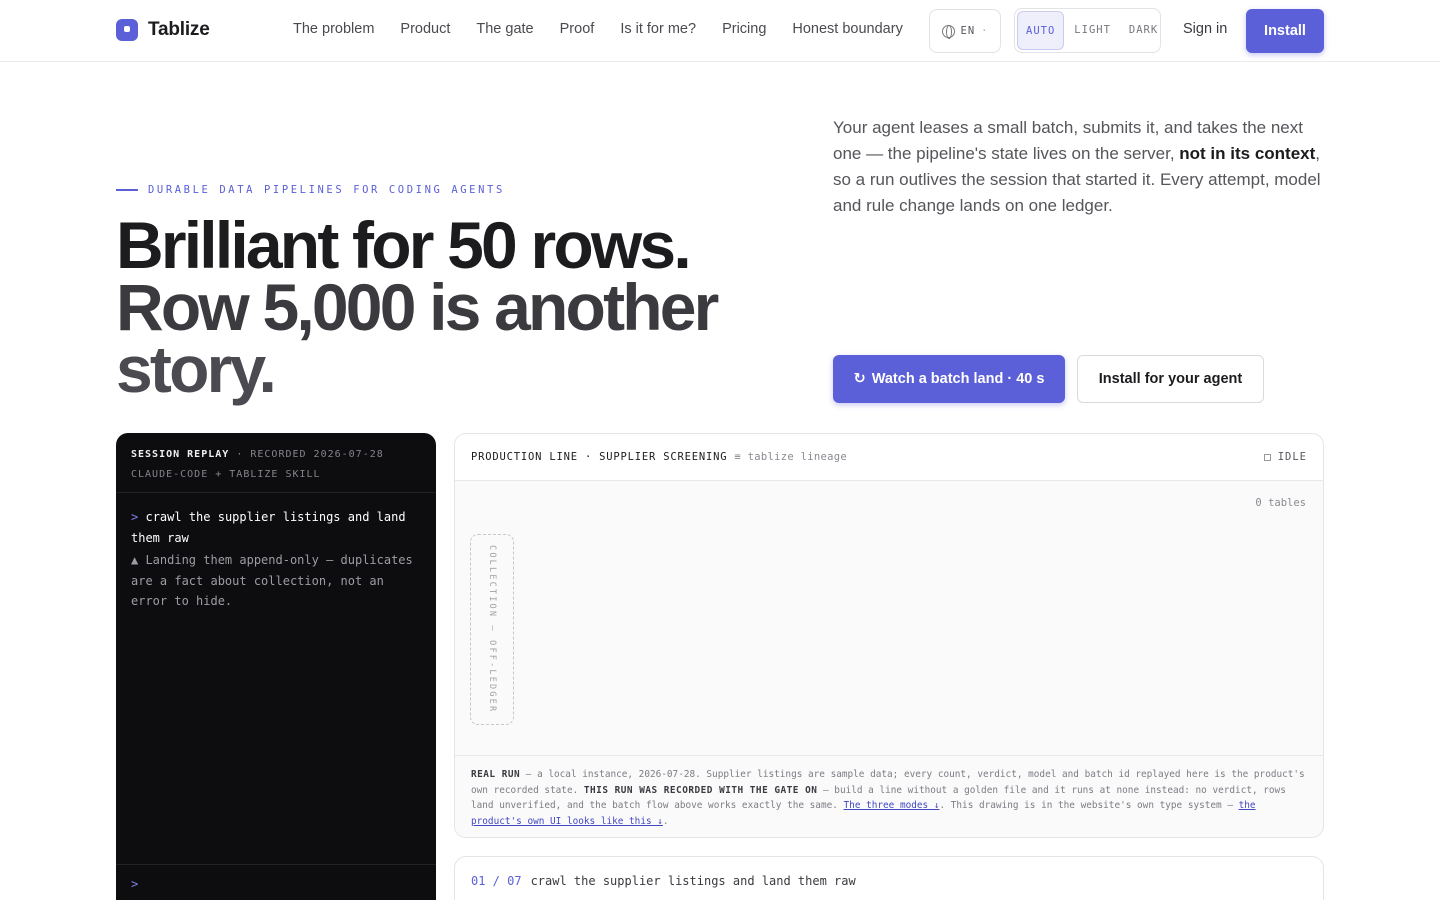 The width and height of the screenshot is (1440, 900). What do you see at coordinates (744, 29) in the screenshot?
I see `nav-link-pricing: Pricing` at bounding box center [744, 29].